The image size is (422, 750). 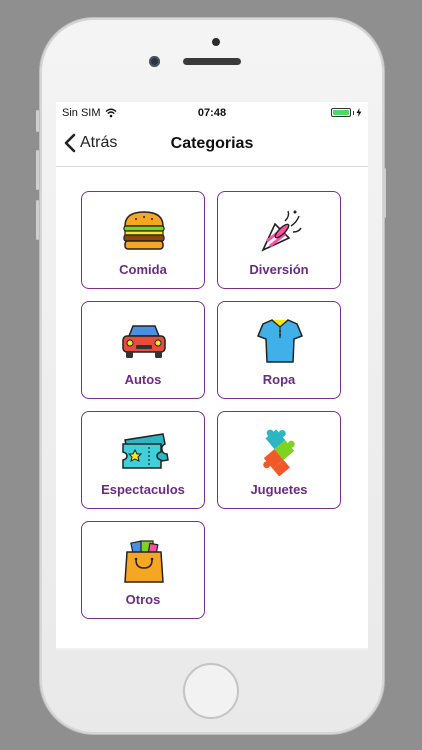 I want to click on earpiece-speaker, so click(x=212, y=61).